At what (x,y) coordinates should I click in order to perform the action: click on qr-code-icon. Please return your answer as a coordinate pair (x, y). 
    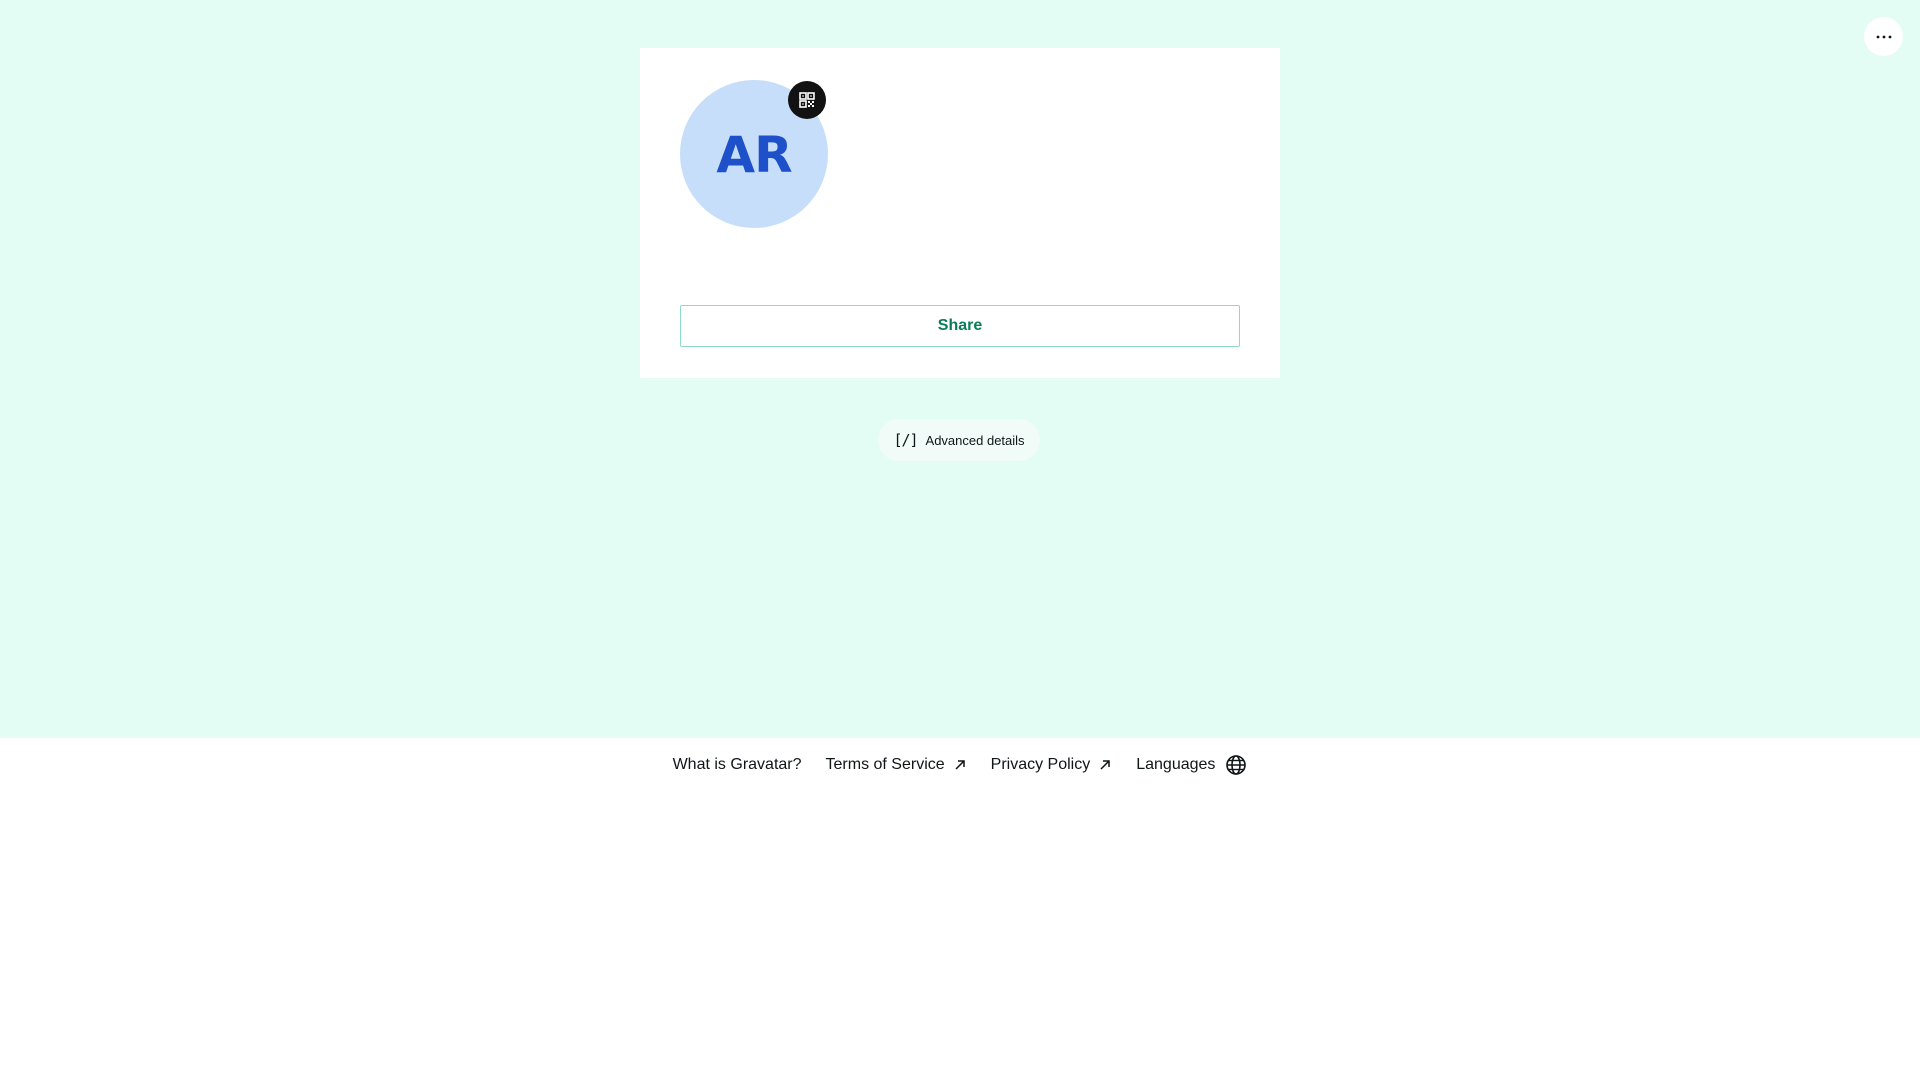
    Looking at the image, I should click on (807, 100).